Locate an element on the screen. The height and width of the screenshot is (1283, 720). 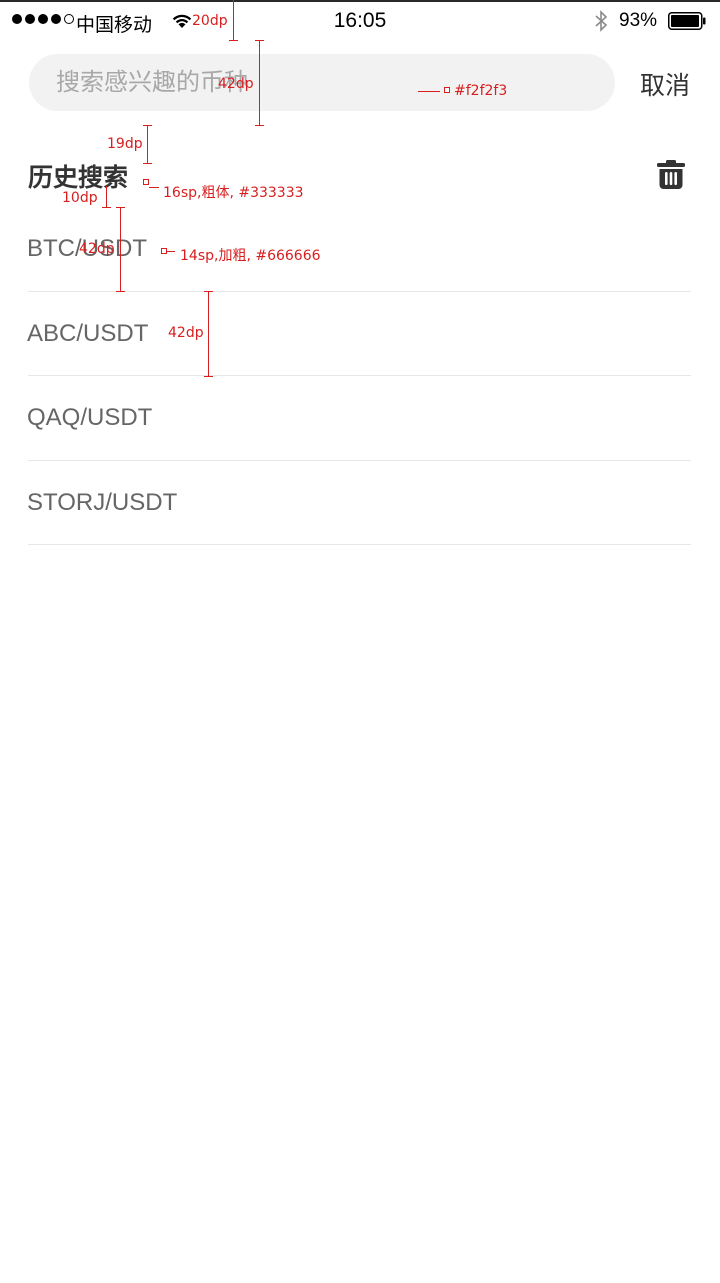
clock: 16:05 is located at coordinates (360, 20).